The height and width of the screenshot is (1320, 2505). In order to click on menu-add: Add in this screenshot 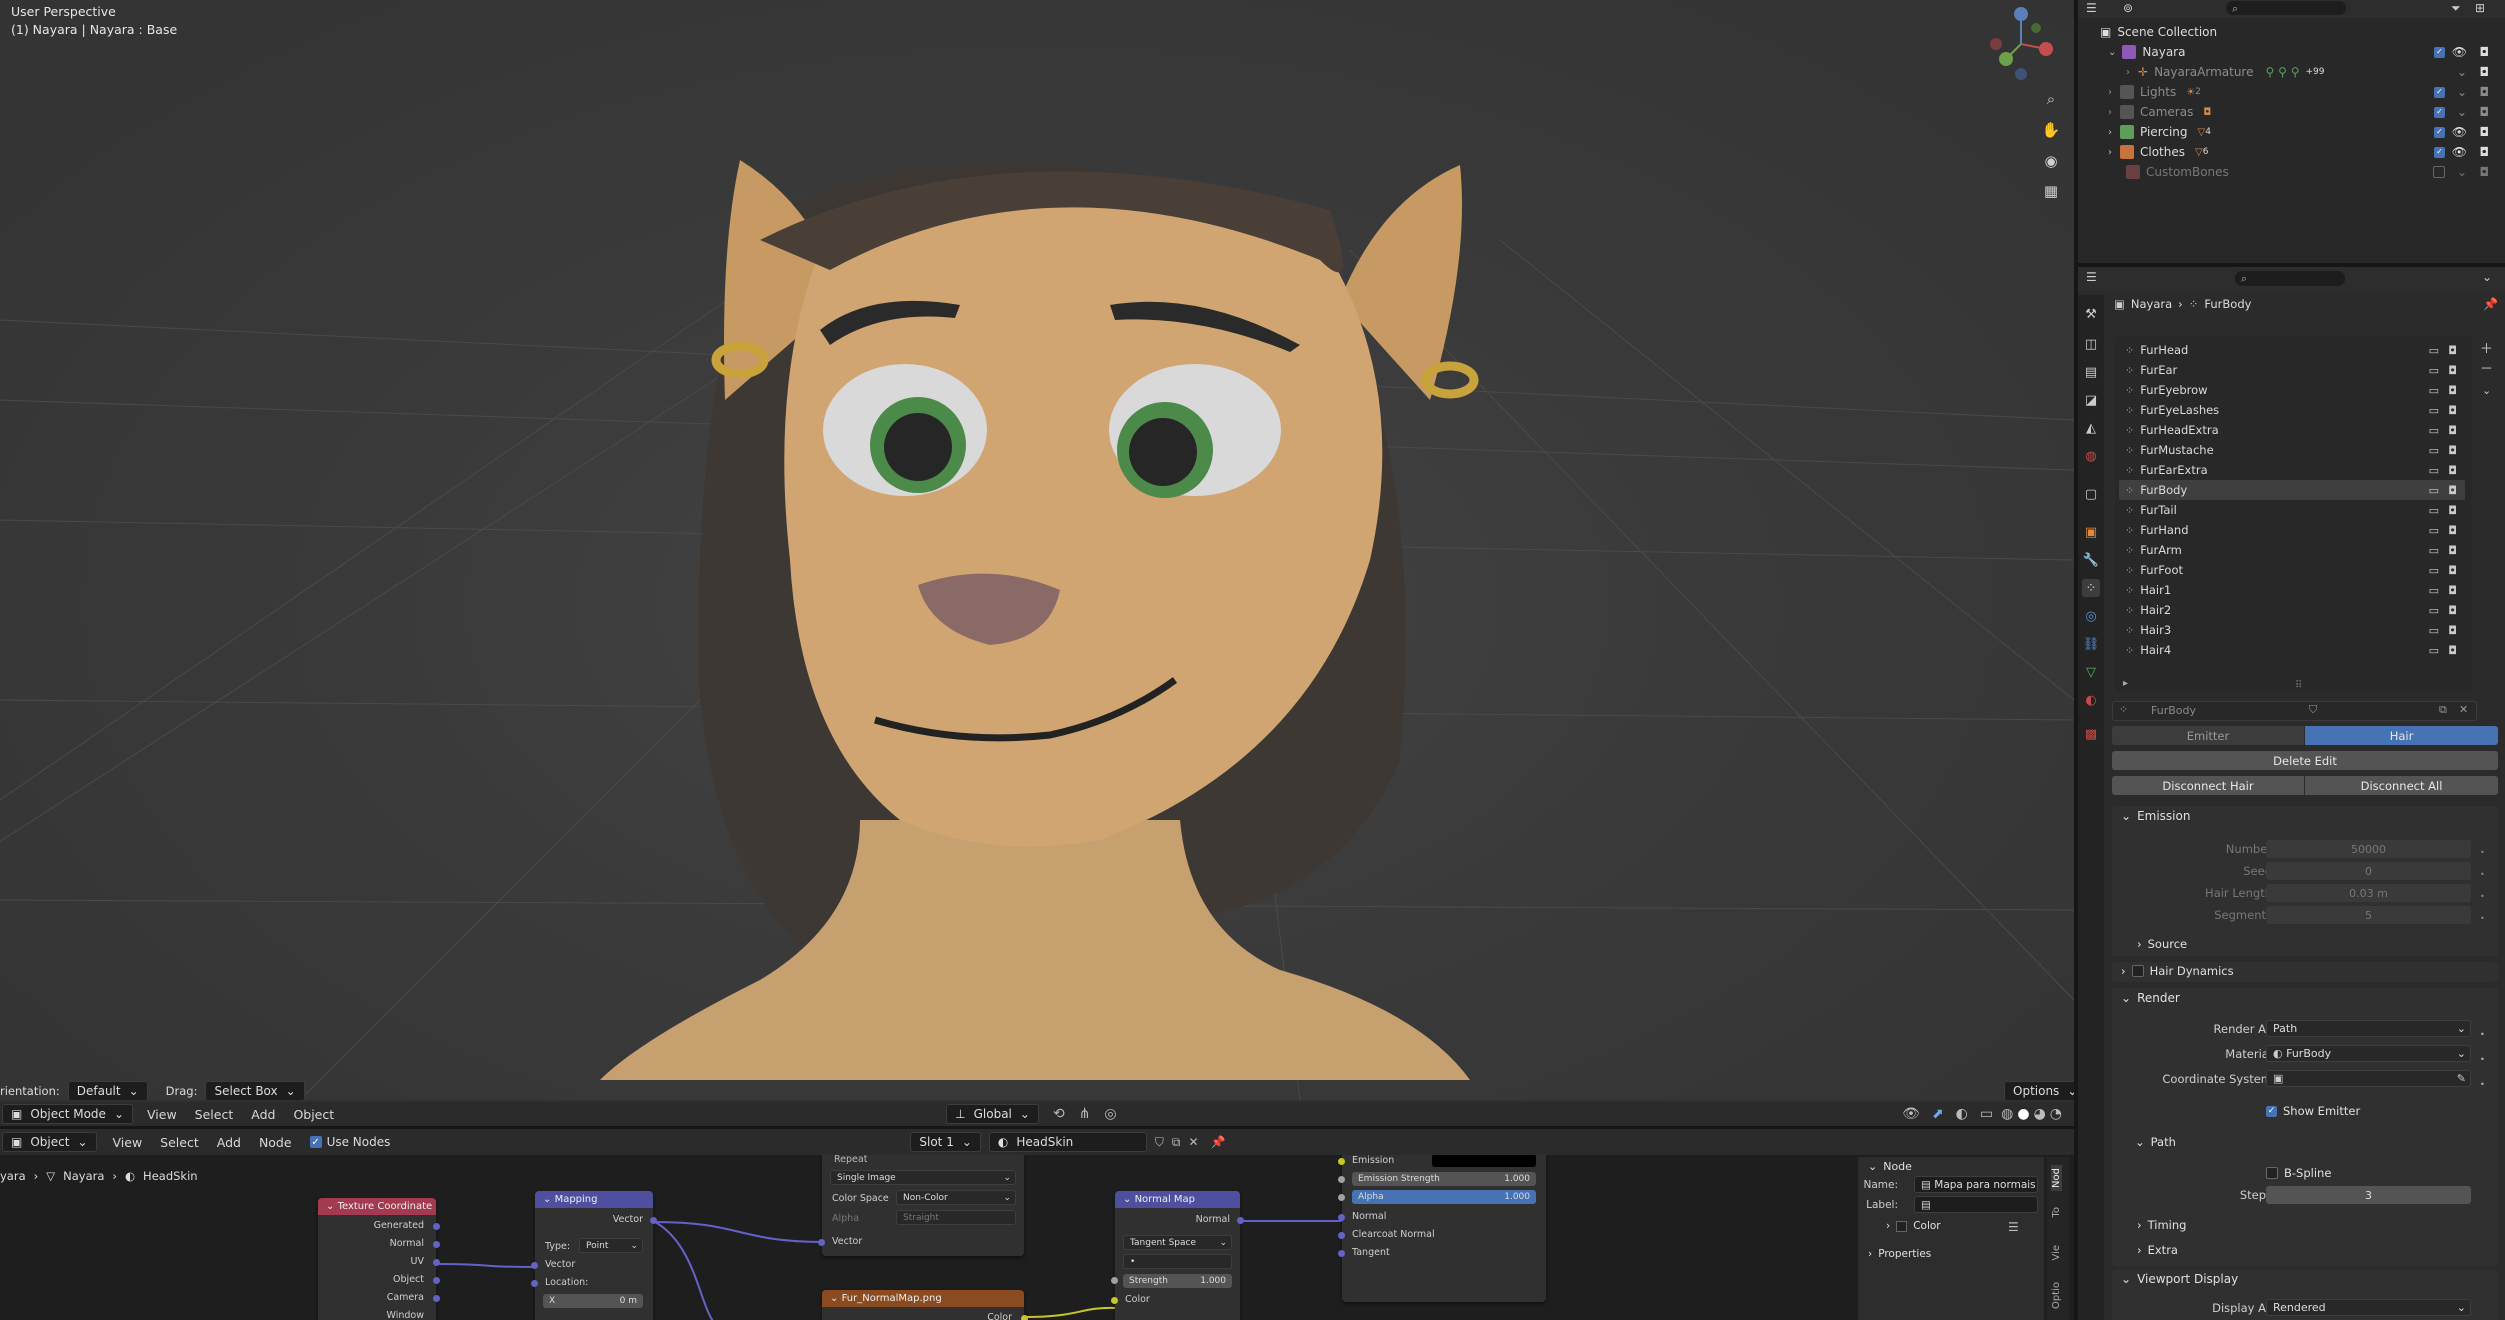, I will do `click(263, 1114)`.